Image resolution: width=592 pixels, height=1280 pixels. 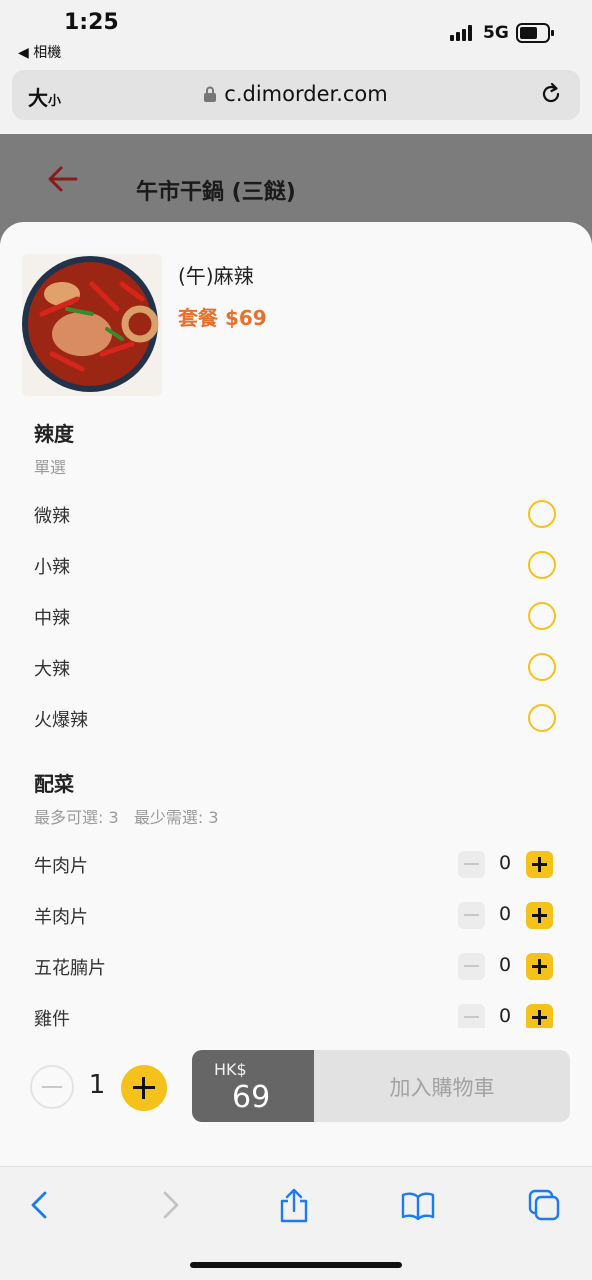 What do you see at coordinates (91, 22) in the screenshot?
I see `status-time: 1:25` at bounding box center [91, 22].